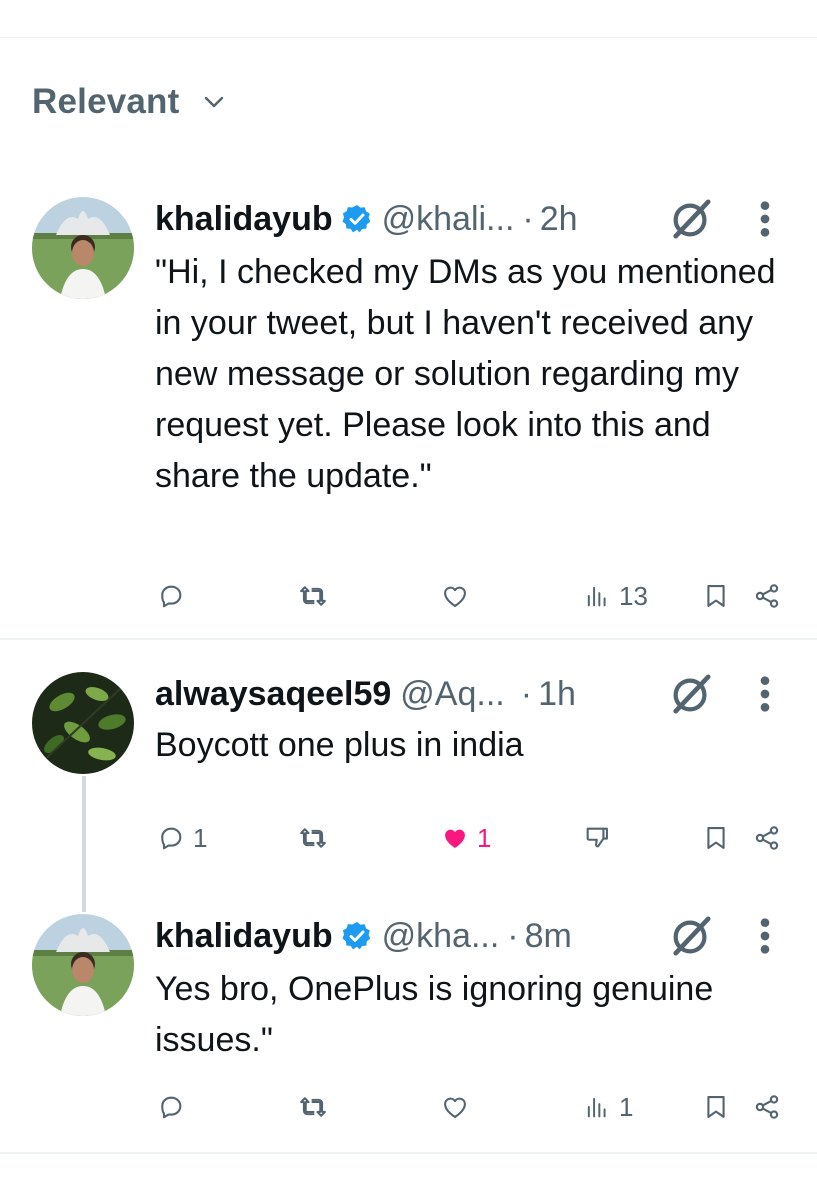 This screenshot has height=1200, width=817. Describe the element at coordinates (615, 596) in the screenshot. I see `views-button: 13` at that location.